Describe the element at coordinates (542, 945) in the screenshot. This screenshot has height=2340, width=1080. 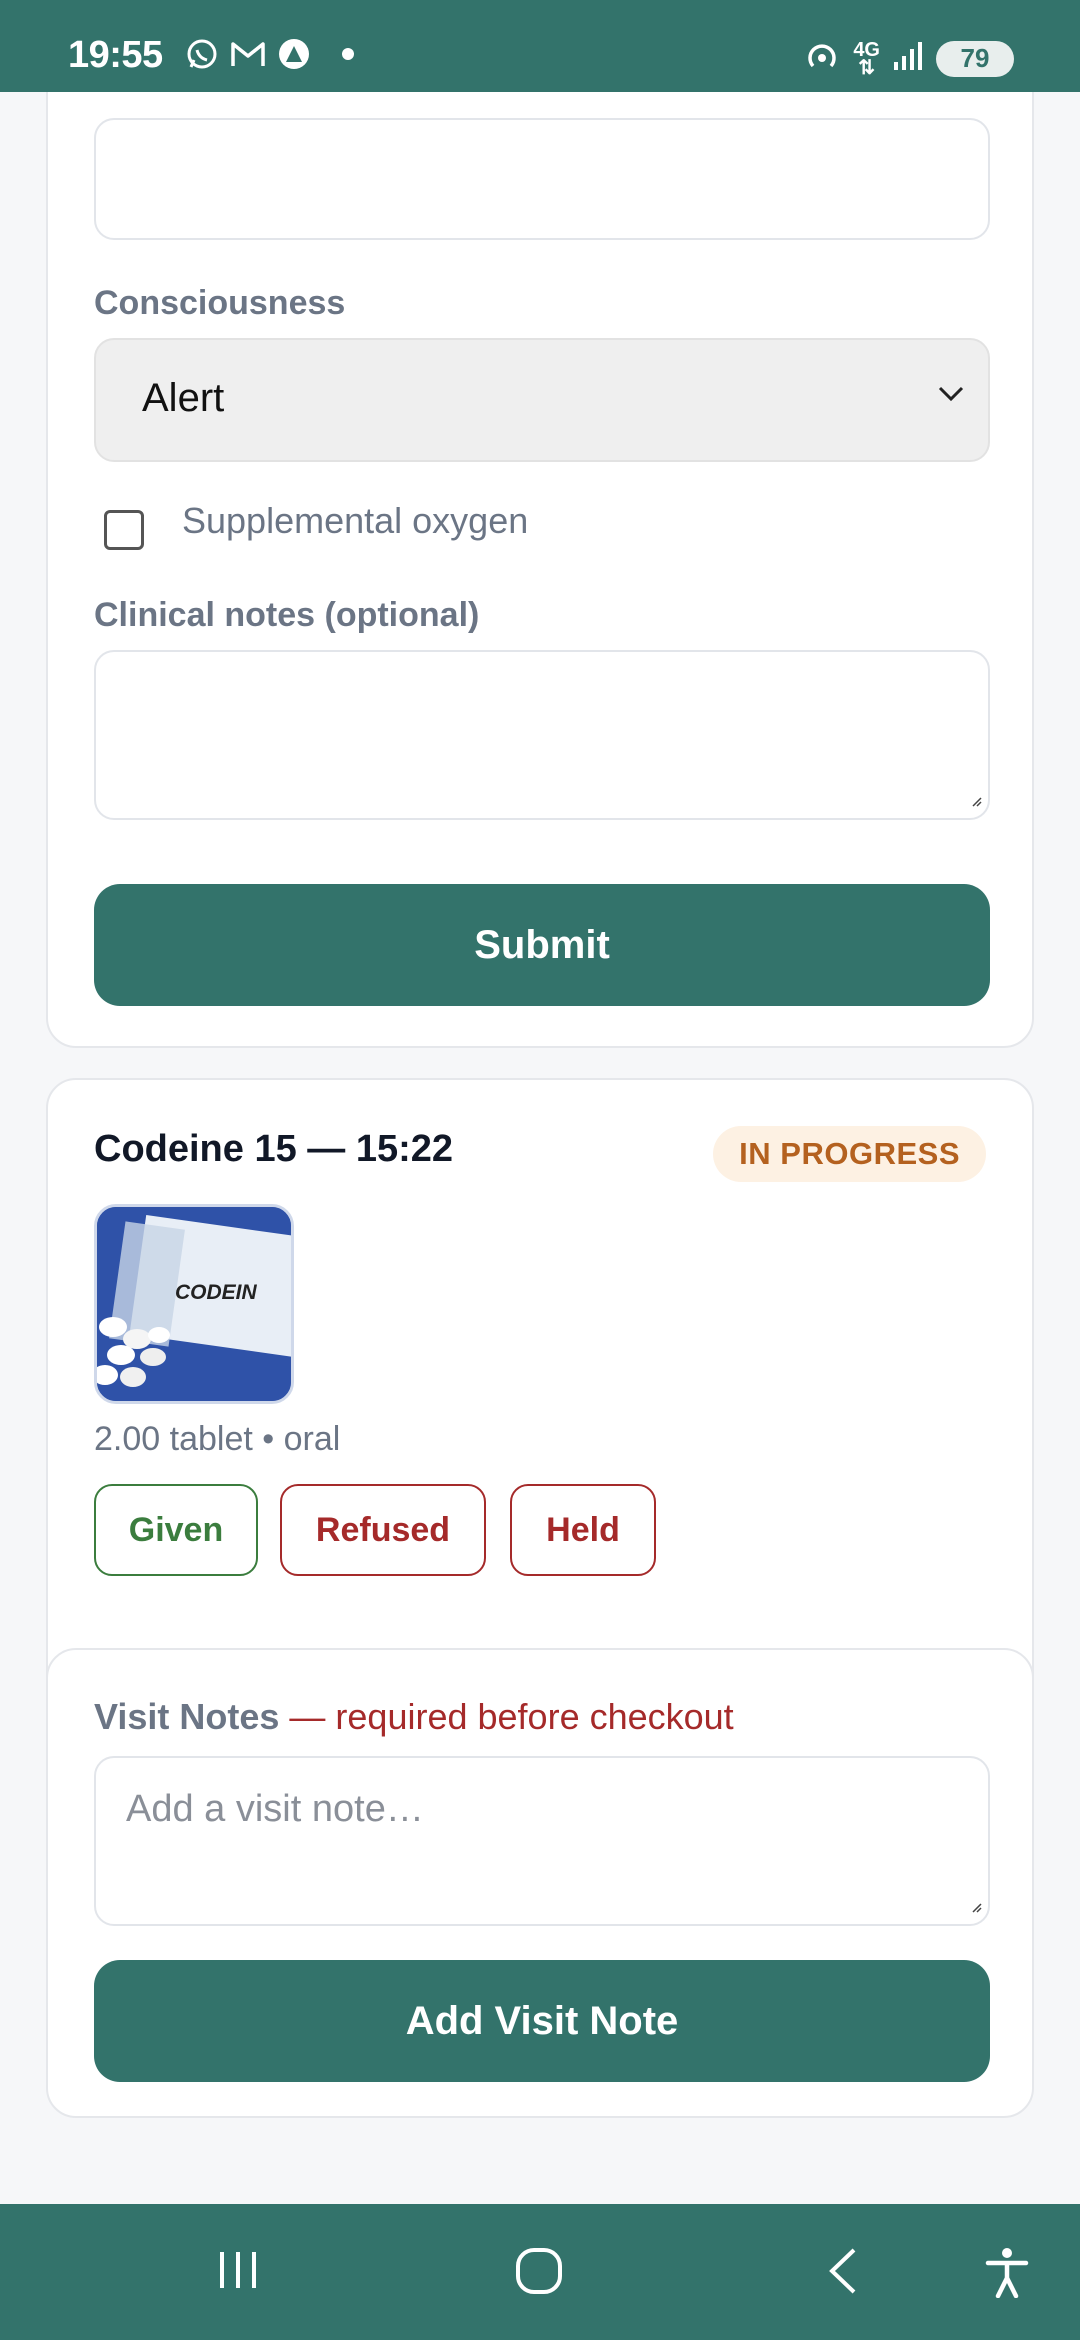
I see `submit-button: Submit` at that location.